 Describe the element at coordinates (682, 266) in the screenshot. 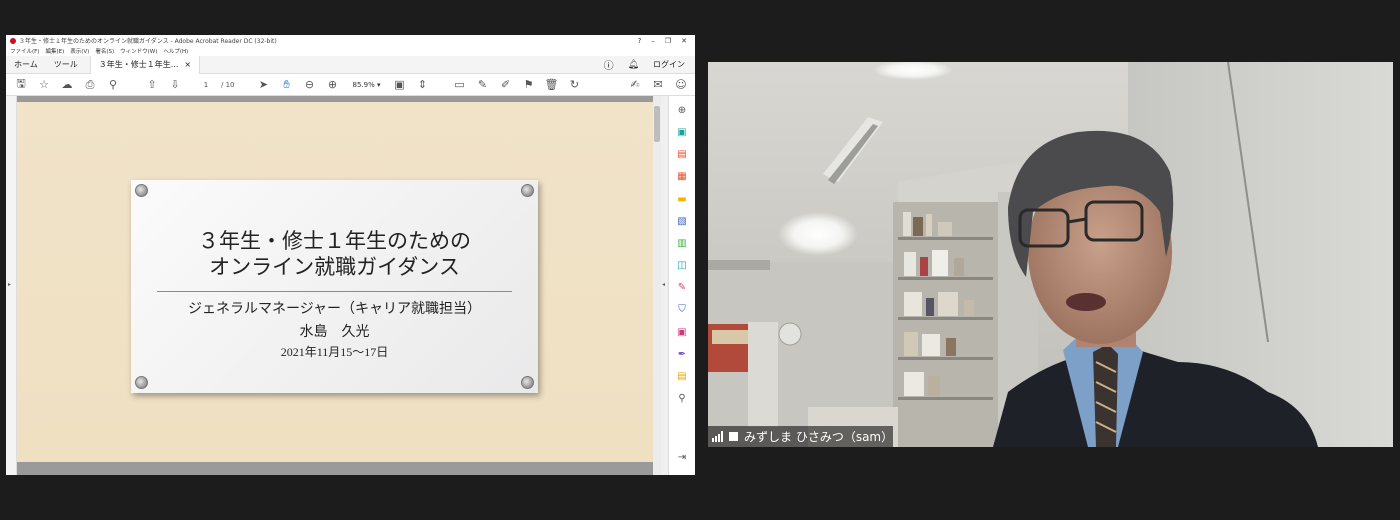

I see `scan-icon: ◫` at that location.